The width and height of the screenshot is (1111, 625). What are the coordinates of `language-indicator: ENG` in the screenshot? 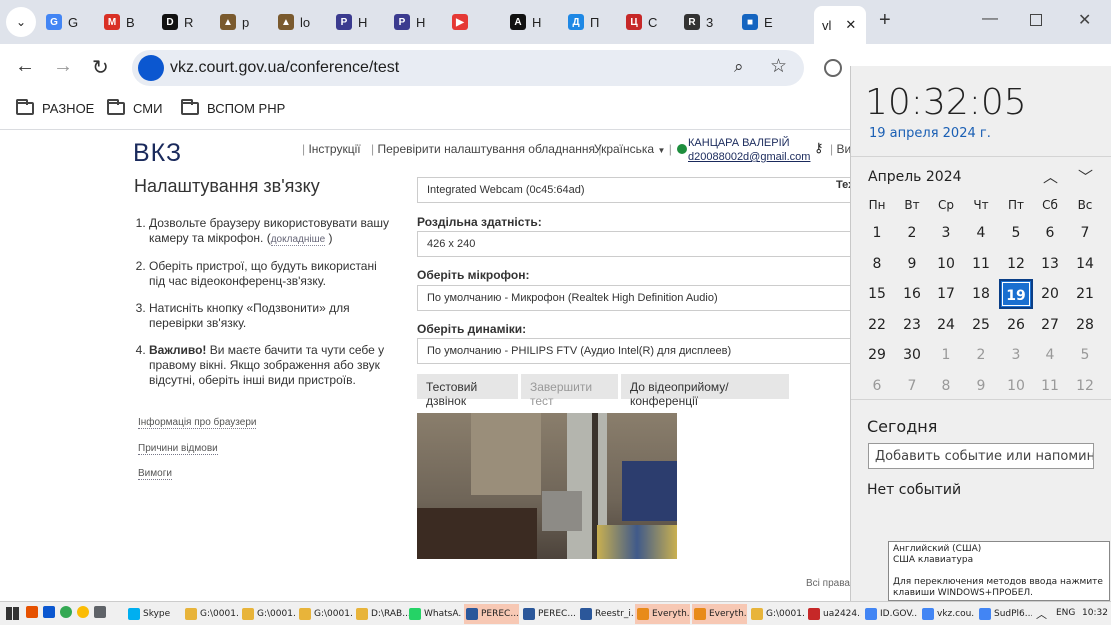 It's located at (1065, 613).